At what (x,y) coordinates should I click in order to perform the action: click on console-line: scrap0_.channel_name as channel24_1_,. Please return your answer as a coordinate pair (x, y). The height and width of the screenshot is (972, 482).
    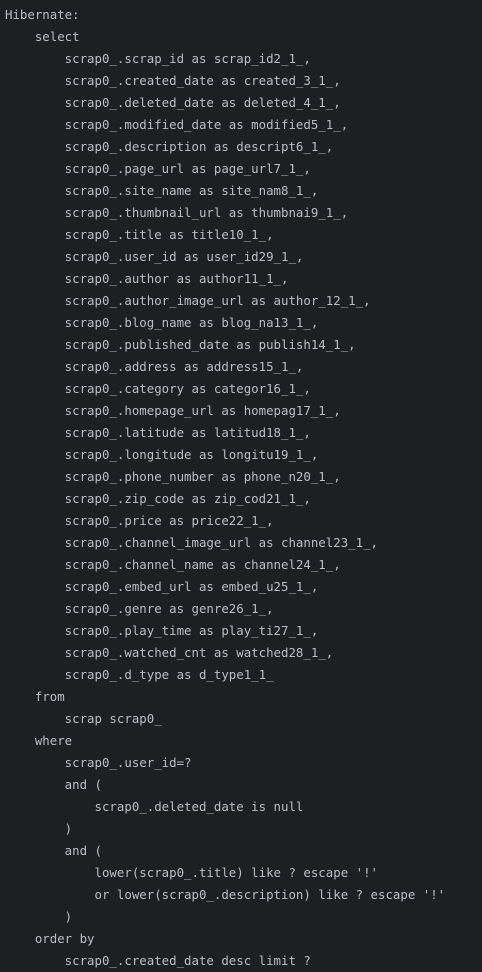
    Looking at the image, I should click on (173, 564).